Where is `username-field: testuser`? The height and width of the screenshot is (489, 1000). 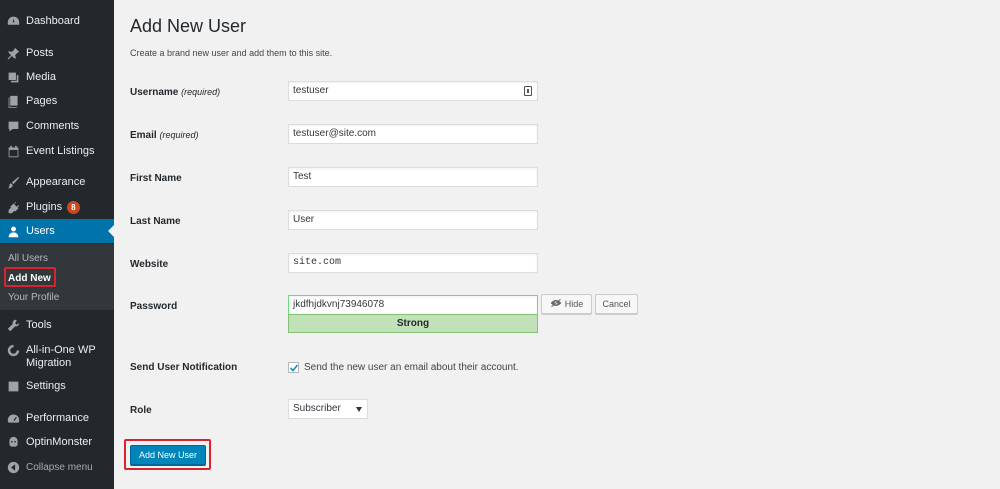
username-field: testuser is located at coordinates (413, 91).